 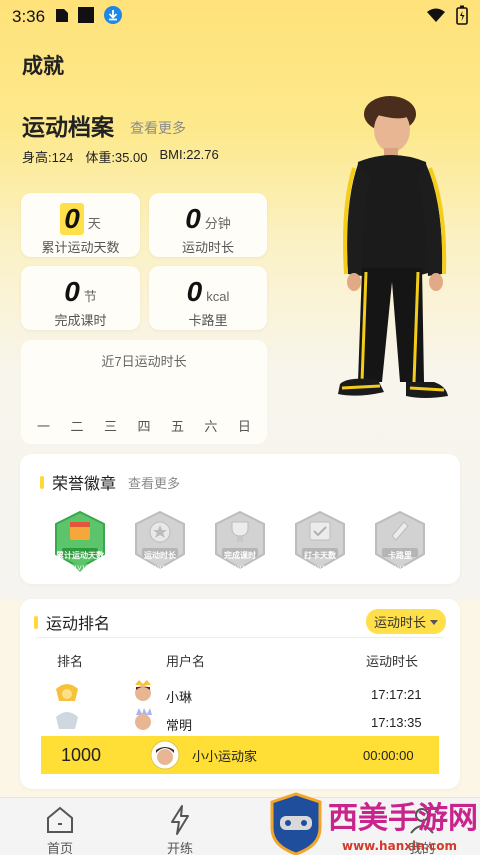 What do you see at coordinates (434, 621) in the screenshot?
I see `chevron-down-icon` at bounding box center [434, 621].